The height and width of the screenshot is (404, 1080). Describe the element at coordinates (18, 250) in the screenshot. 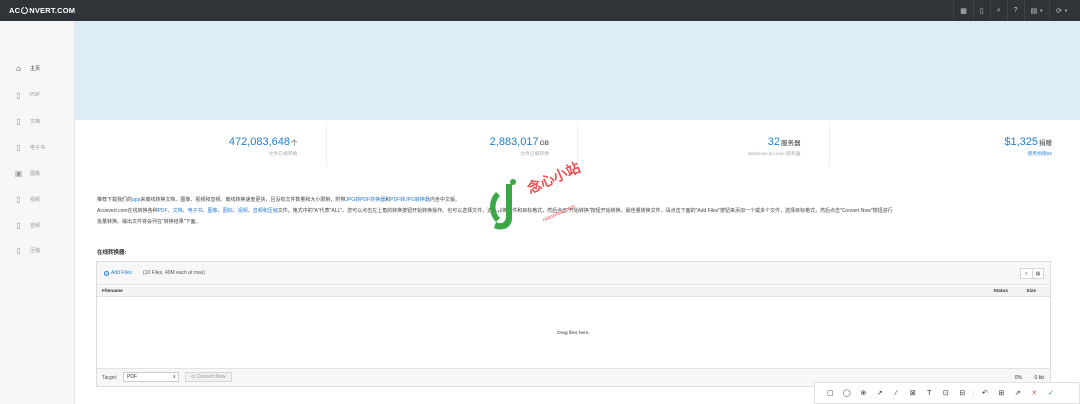

I see `archive-icon: ▯` at that location.